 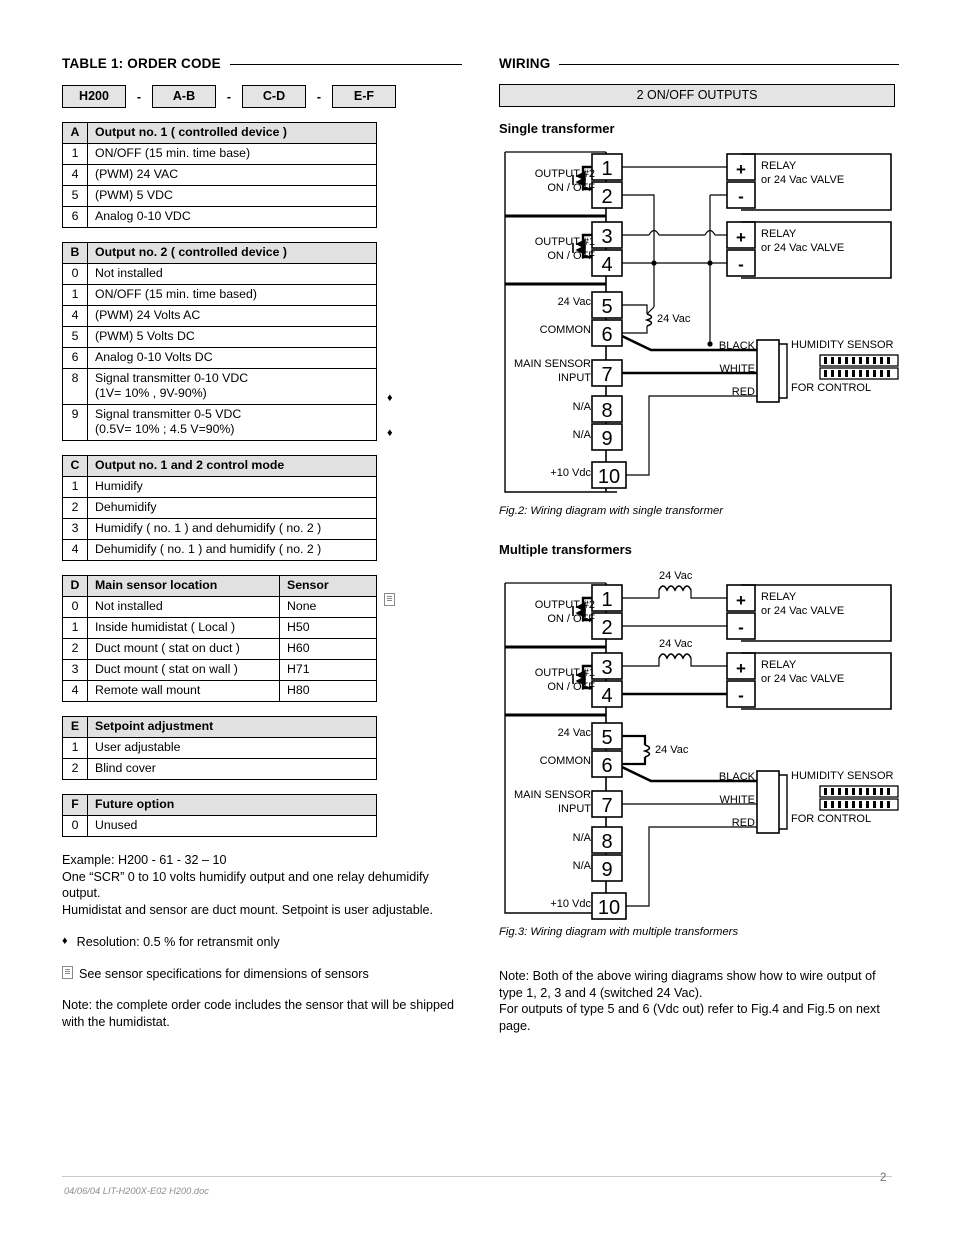 I want to click on terminal-2: 2, so click(x=607, y=195).